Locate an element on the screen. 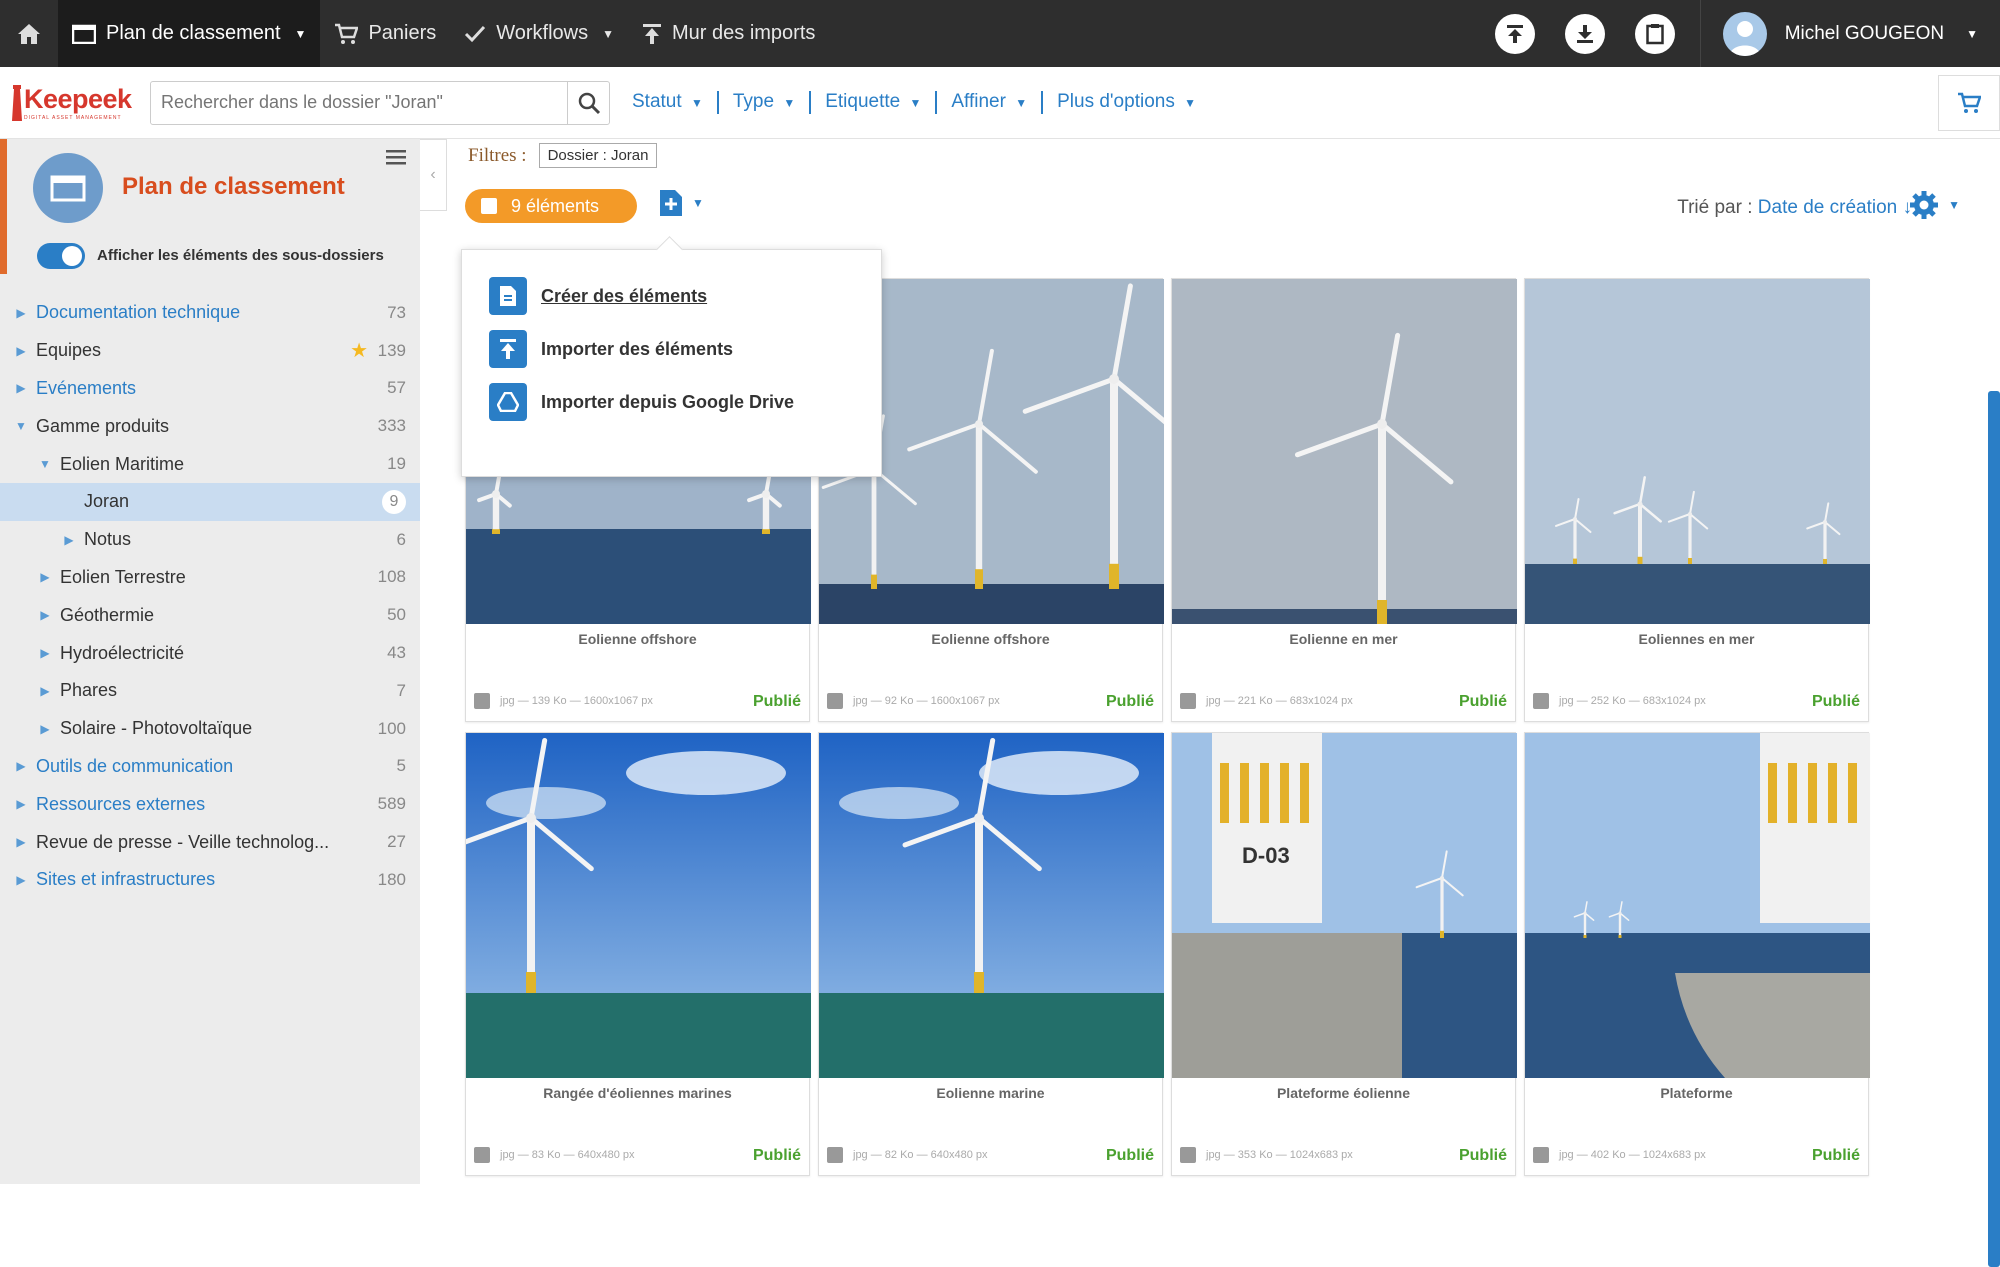  menu-item-importer: Importer des éléments is located at coordinates (611, 349).